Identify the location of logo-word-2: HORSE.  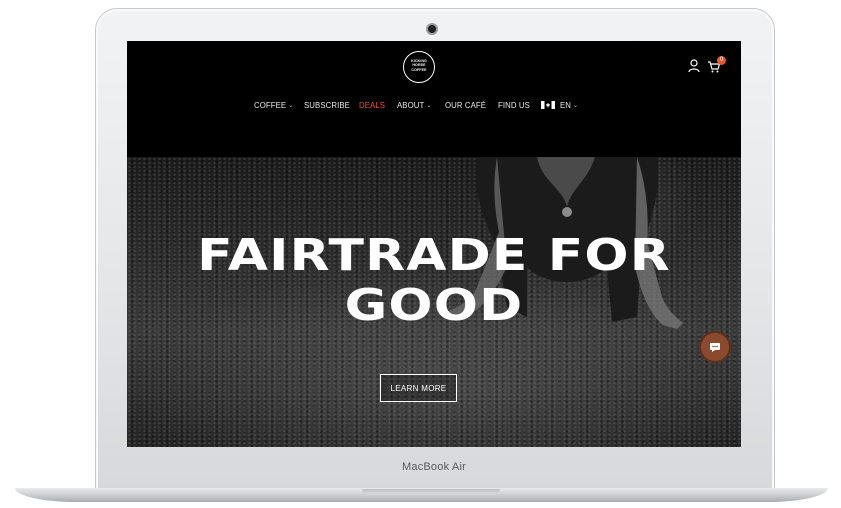
(419, 65).